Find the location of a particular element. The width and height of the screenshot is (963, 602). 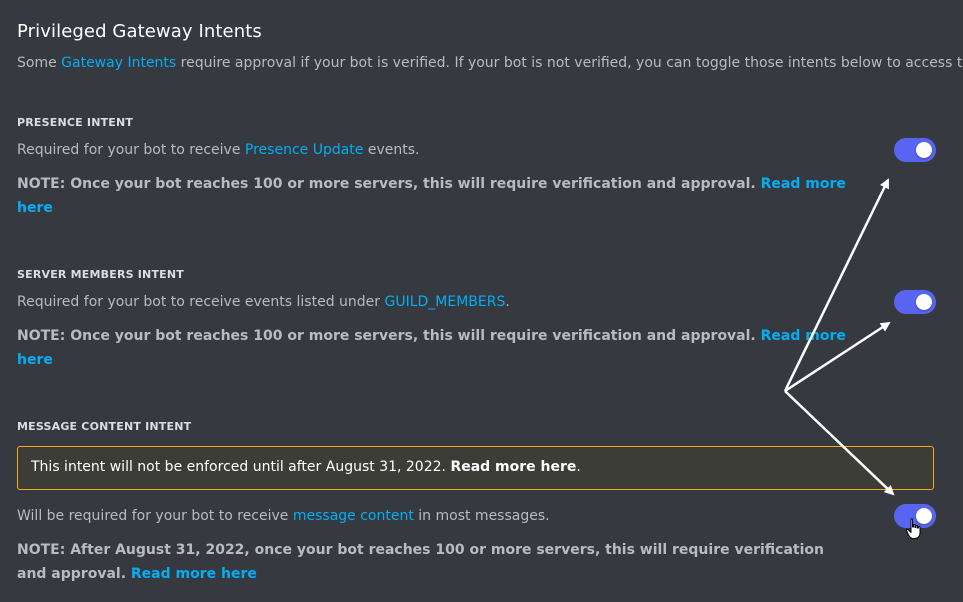

server-members-intent-title: SERVER MEMBERS INTENT is located at coordinates (100, 274).